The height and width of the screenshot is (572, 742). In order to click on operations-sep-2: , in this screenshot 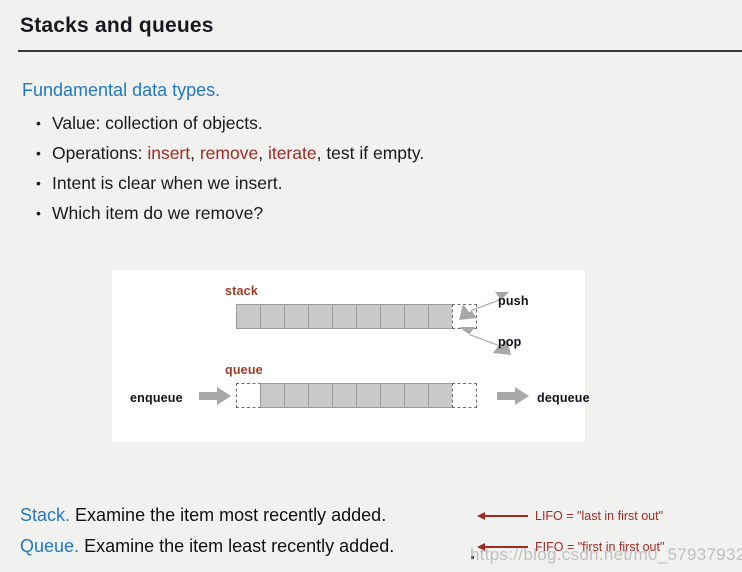, I will do `click(263, 153)`.